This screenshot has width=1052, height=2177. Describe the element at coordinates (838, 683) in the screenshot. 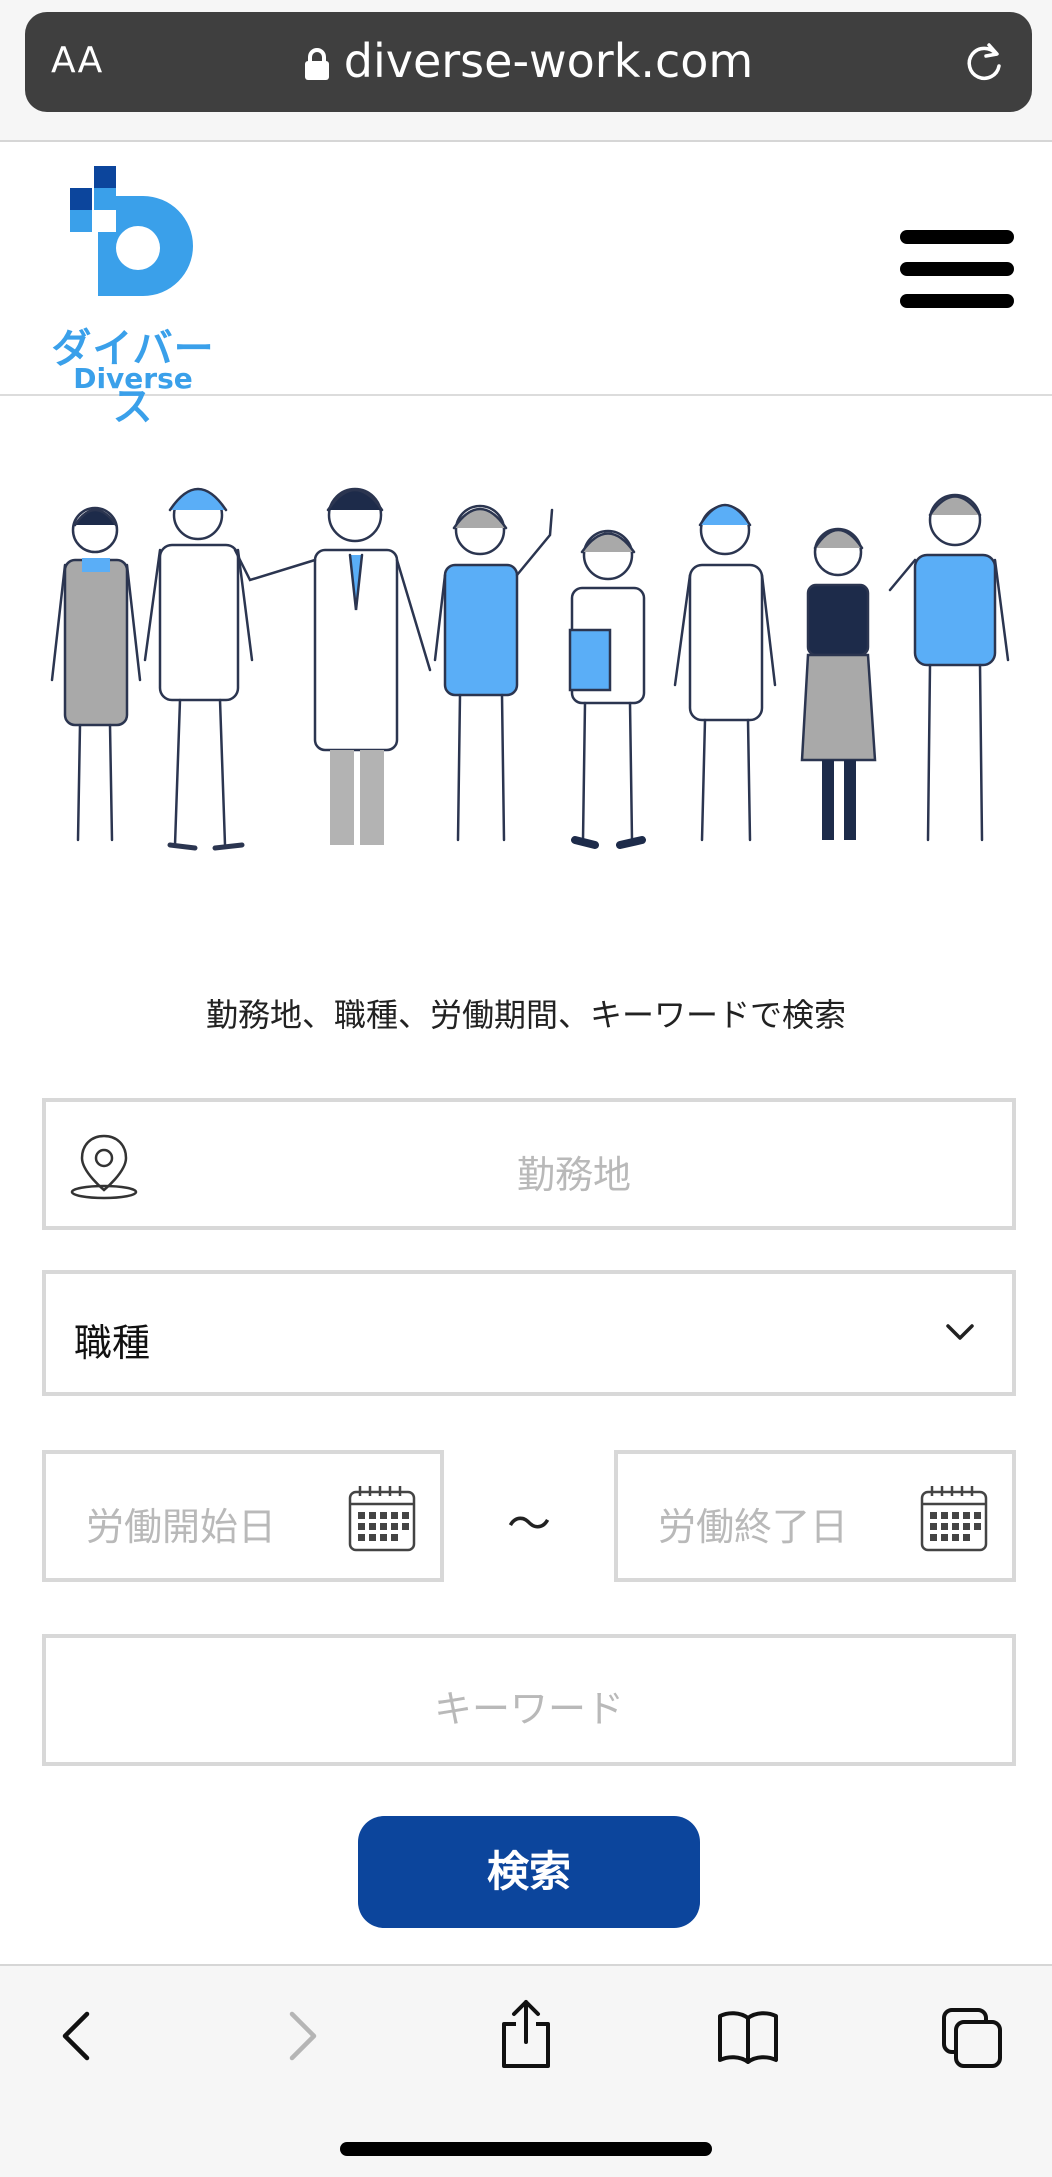

I see `figure-office-worker` at that location.